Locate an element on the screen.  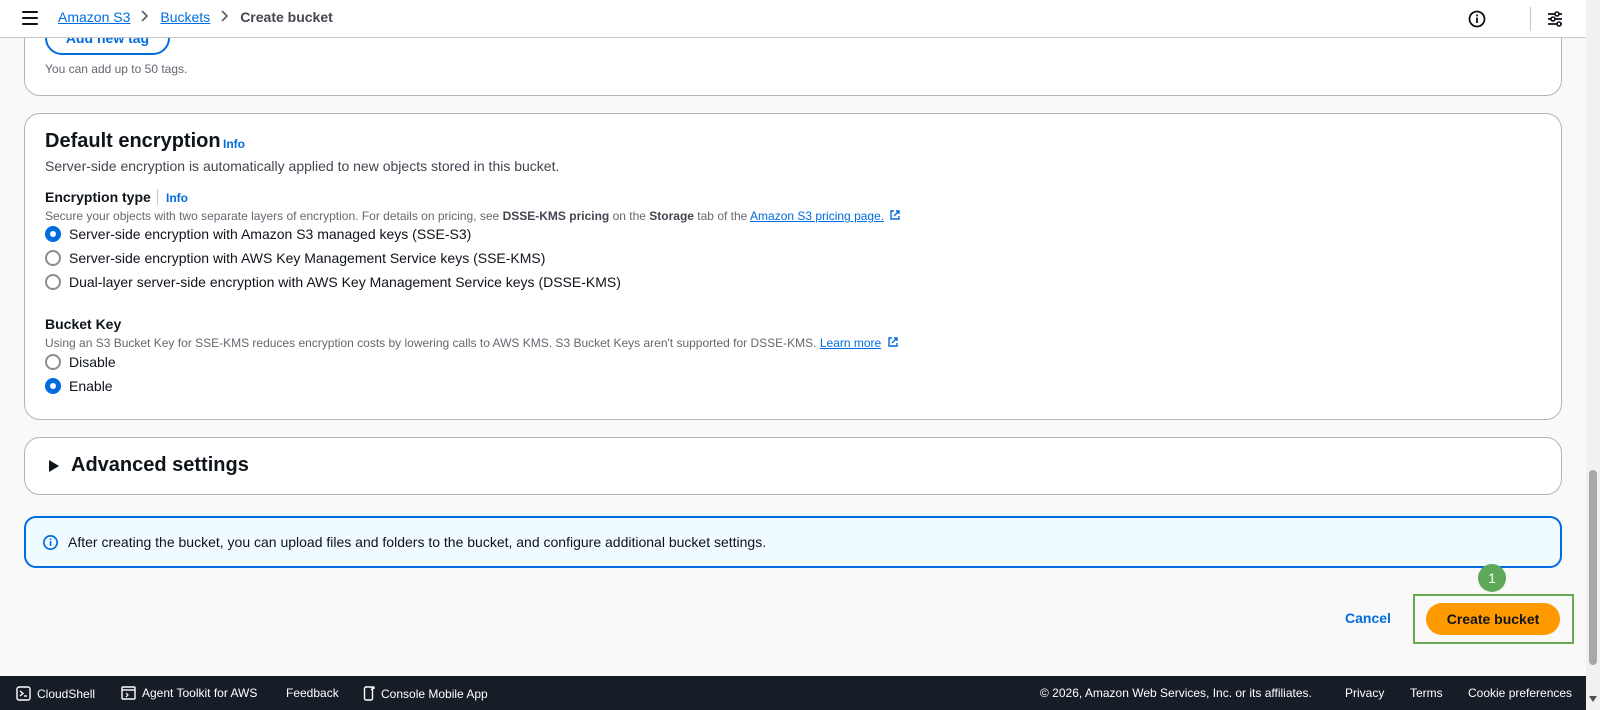
caret-right-icon is located at coordinates (54, 466).